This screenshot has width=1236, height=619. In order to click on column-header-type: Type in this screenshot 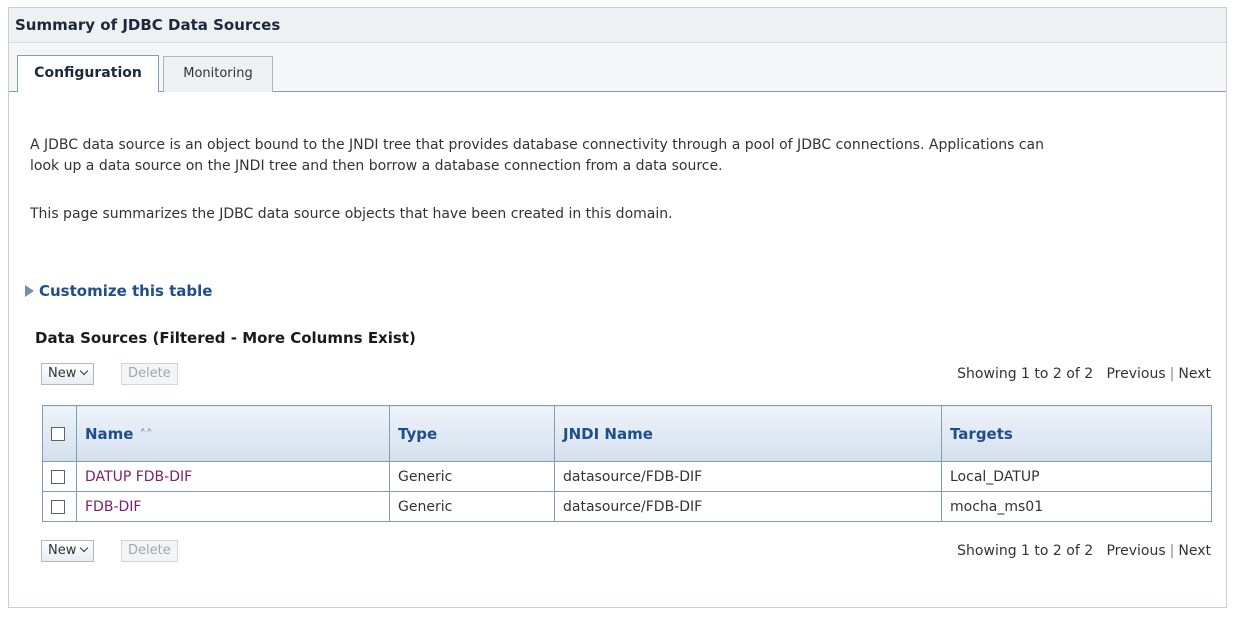, I will do `click(472, 433)`.